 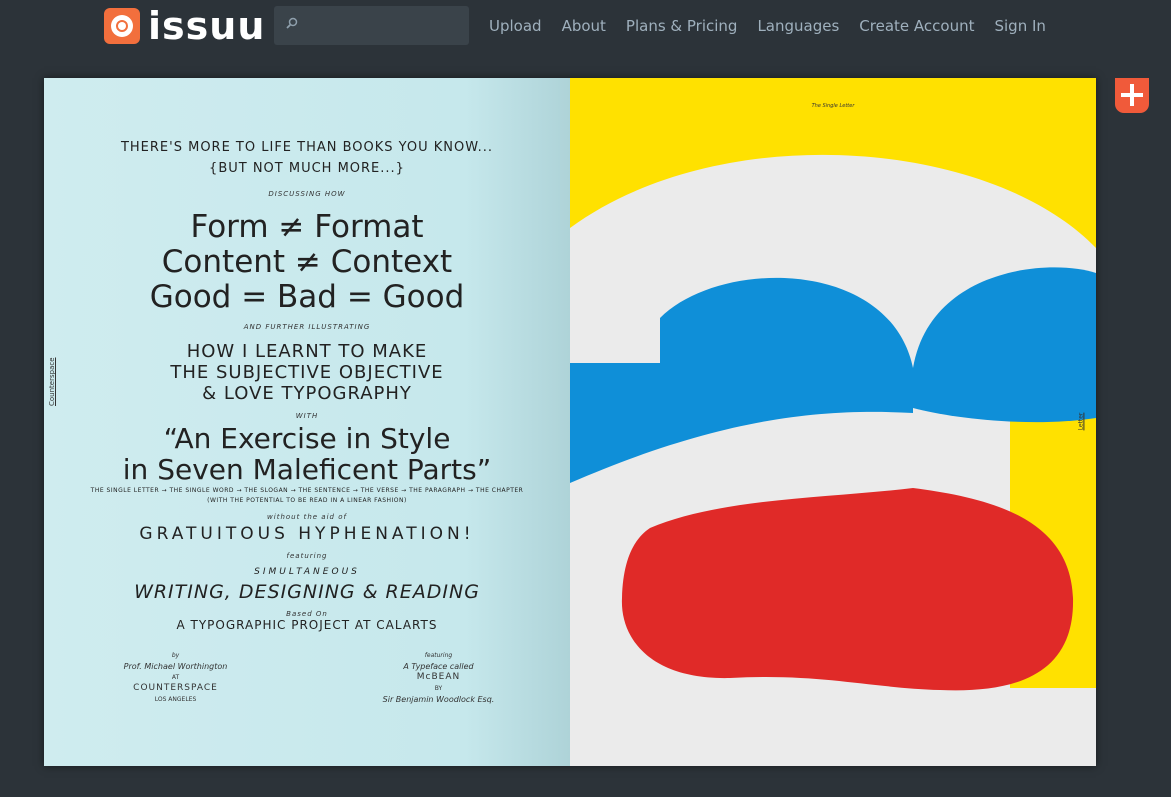 What do you see at coordinates (307, 297) in the screenshot?
I see `big-line-3: Good = Bad = Good` at bounding box center [307, 297].